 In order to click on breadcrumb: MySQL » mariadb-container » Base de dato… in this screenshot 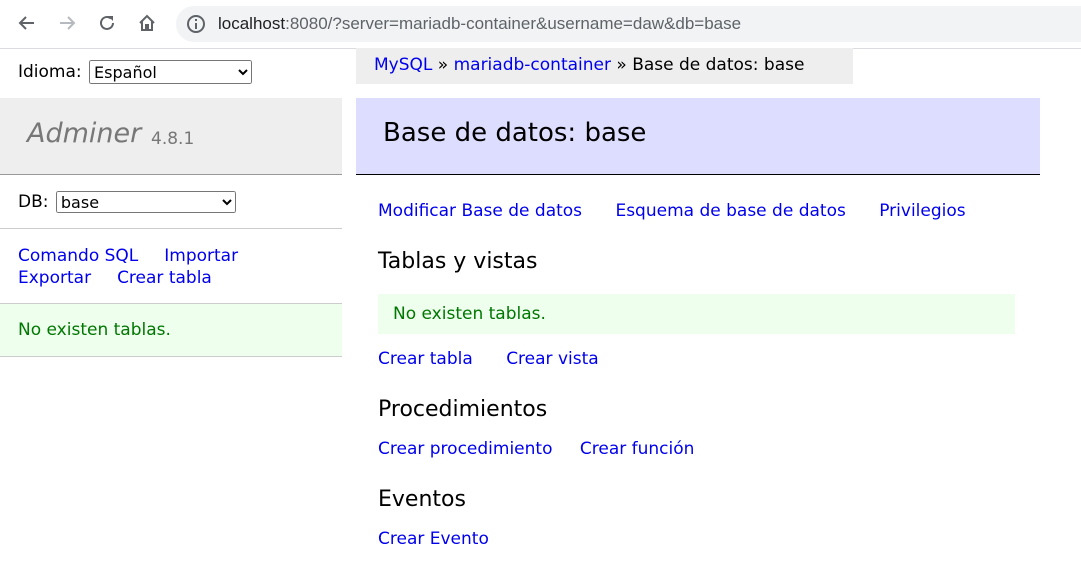, I will do `click(604, 66)`.